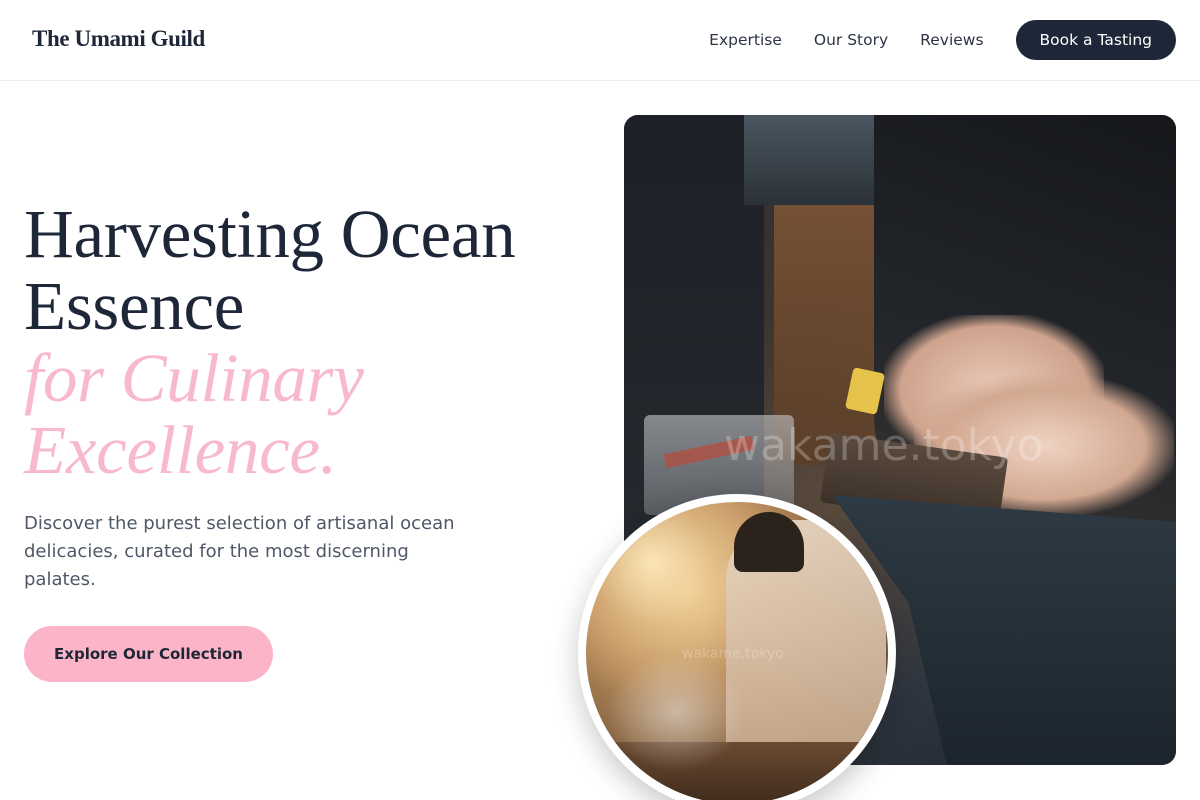  What do you see at coordinates (118, 39) in the screenshot?
I see `site-logo: The Umami Guild` at bounding box center [118, 39].